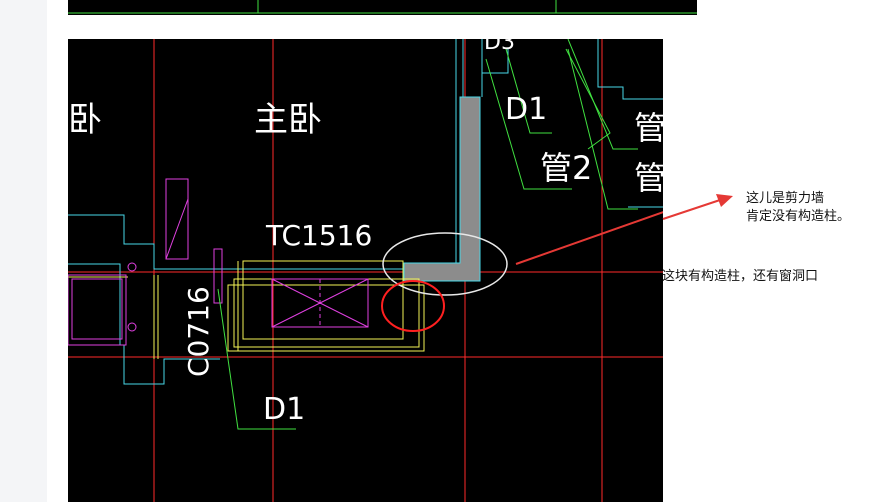  I want to click on column-highlight, so click(413, 306).